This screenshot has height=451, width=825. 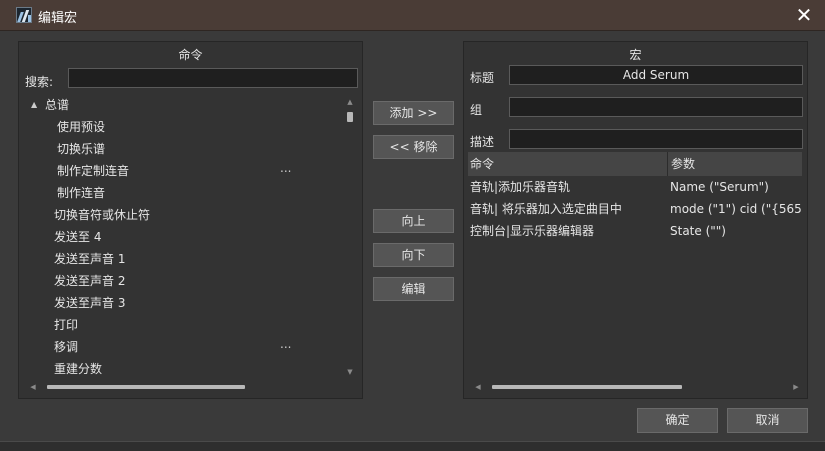 I want to click on row-params: Name ("Serum"), so click(x=719, y=187).